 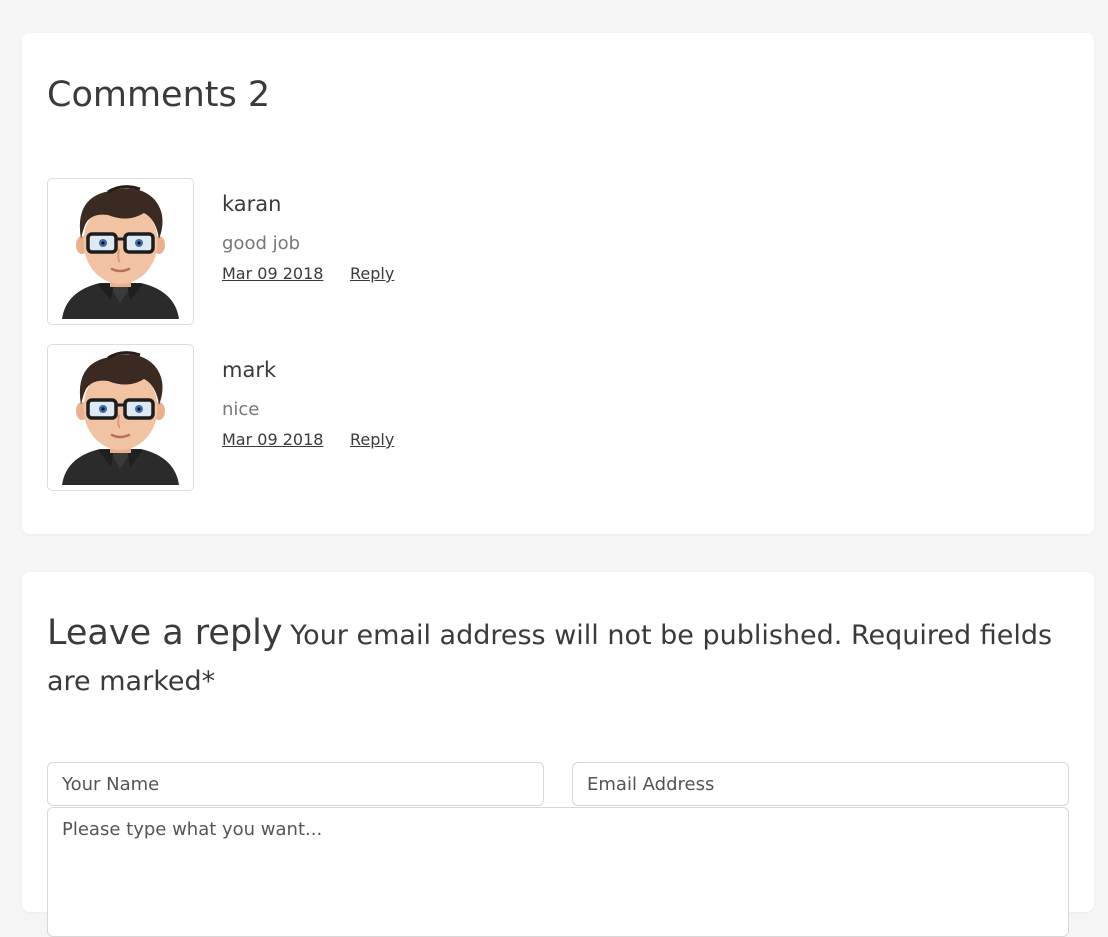 I want to click on comments-title: Comments 2, so click(x=159, y=95).